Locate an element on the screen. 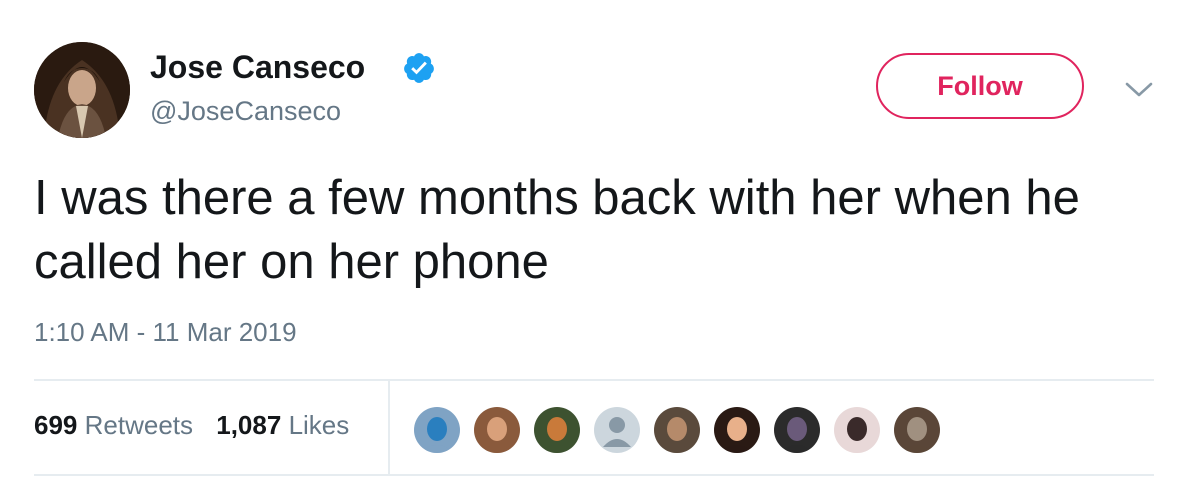 The image size is (1180, 490). liker-avatars is located at coordinates (682, 430).